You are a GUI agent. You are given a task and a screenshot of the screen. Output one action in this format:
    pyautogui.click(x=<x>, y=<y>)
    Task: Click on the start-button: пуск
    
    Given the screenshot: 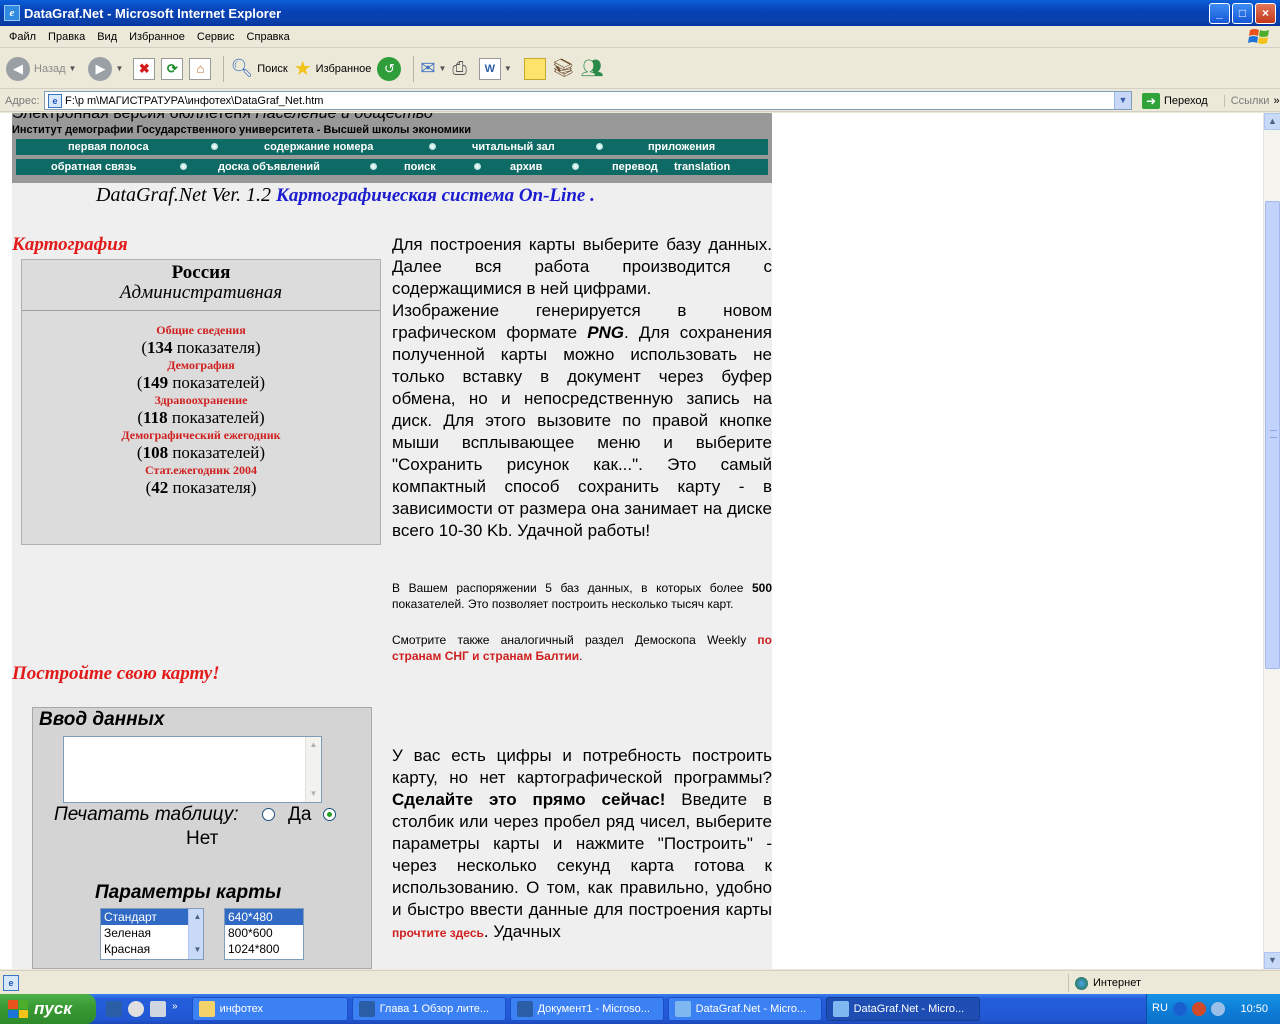 What is the action you would take?
    pyautogui.click(x=48, y=1009)
    